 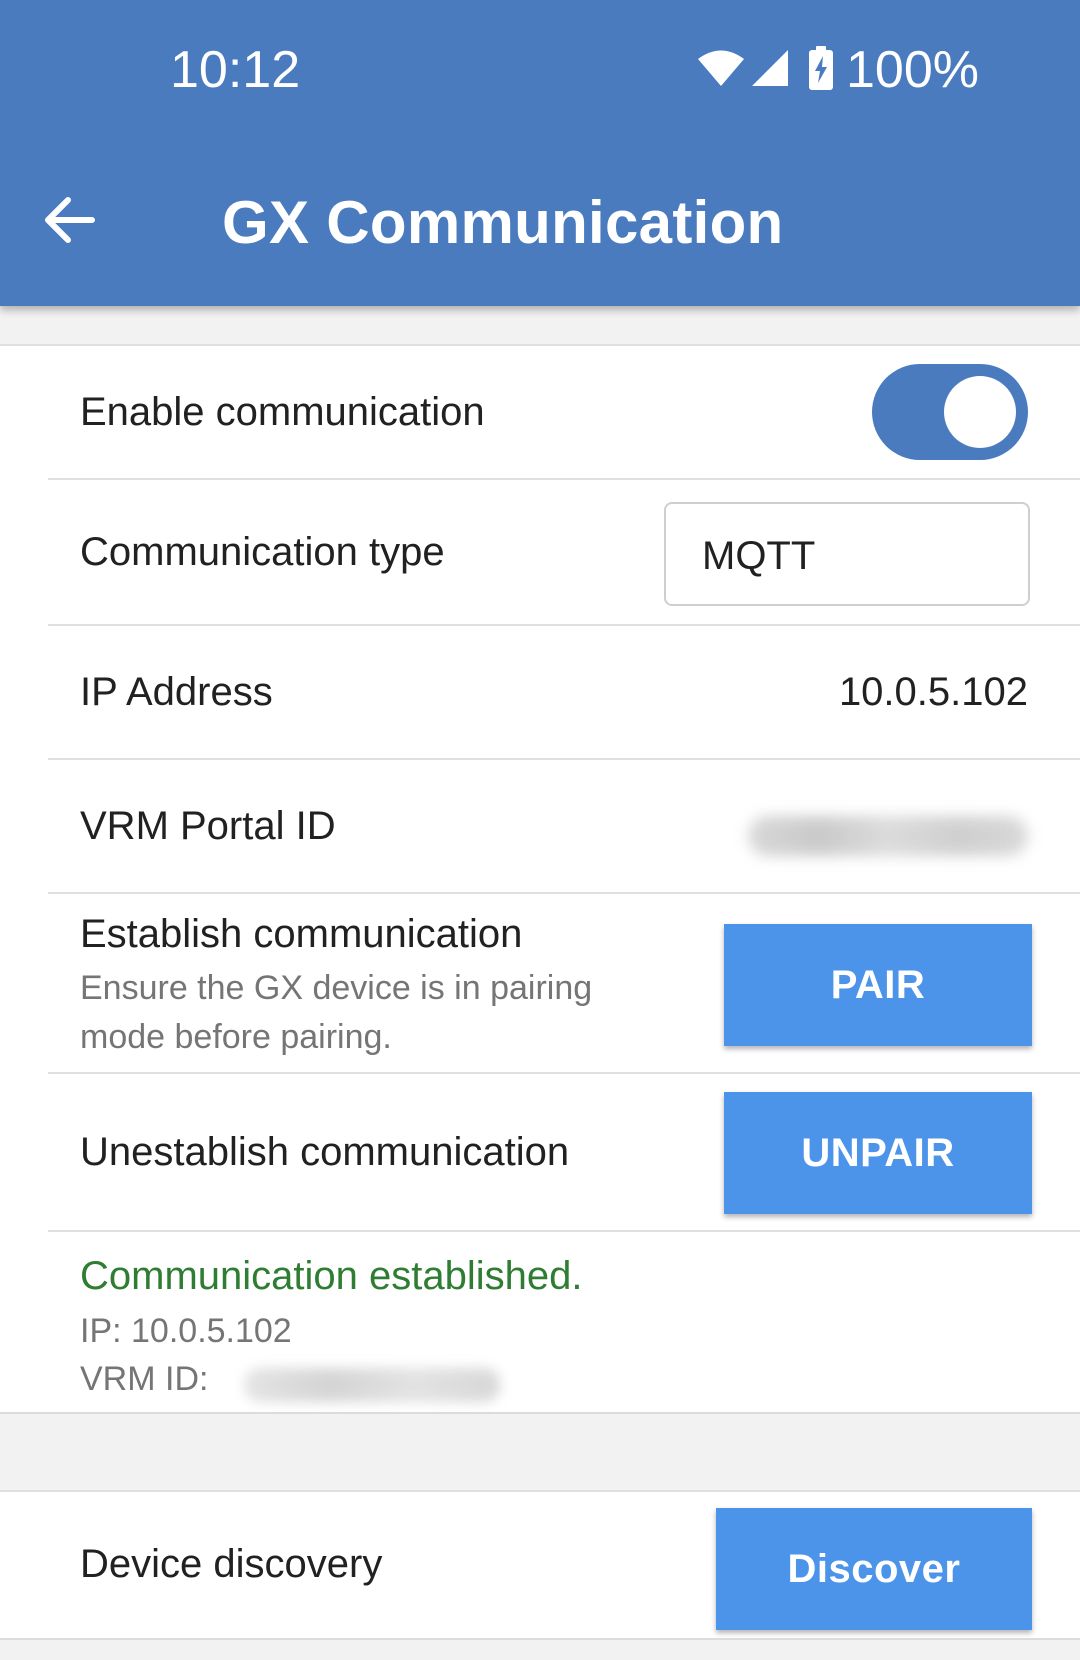 I want to click on device-discovery-label: Device discovery, so click(x=231, y=1564).